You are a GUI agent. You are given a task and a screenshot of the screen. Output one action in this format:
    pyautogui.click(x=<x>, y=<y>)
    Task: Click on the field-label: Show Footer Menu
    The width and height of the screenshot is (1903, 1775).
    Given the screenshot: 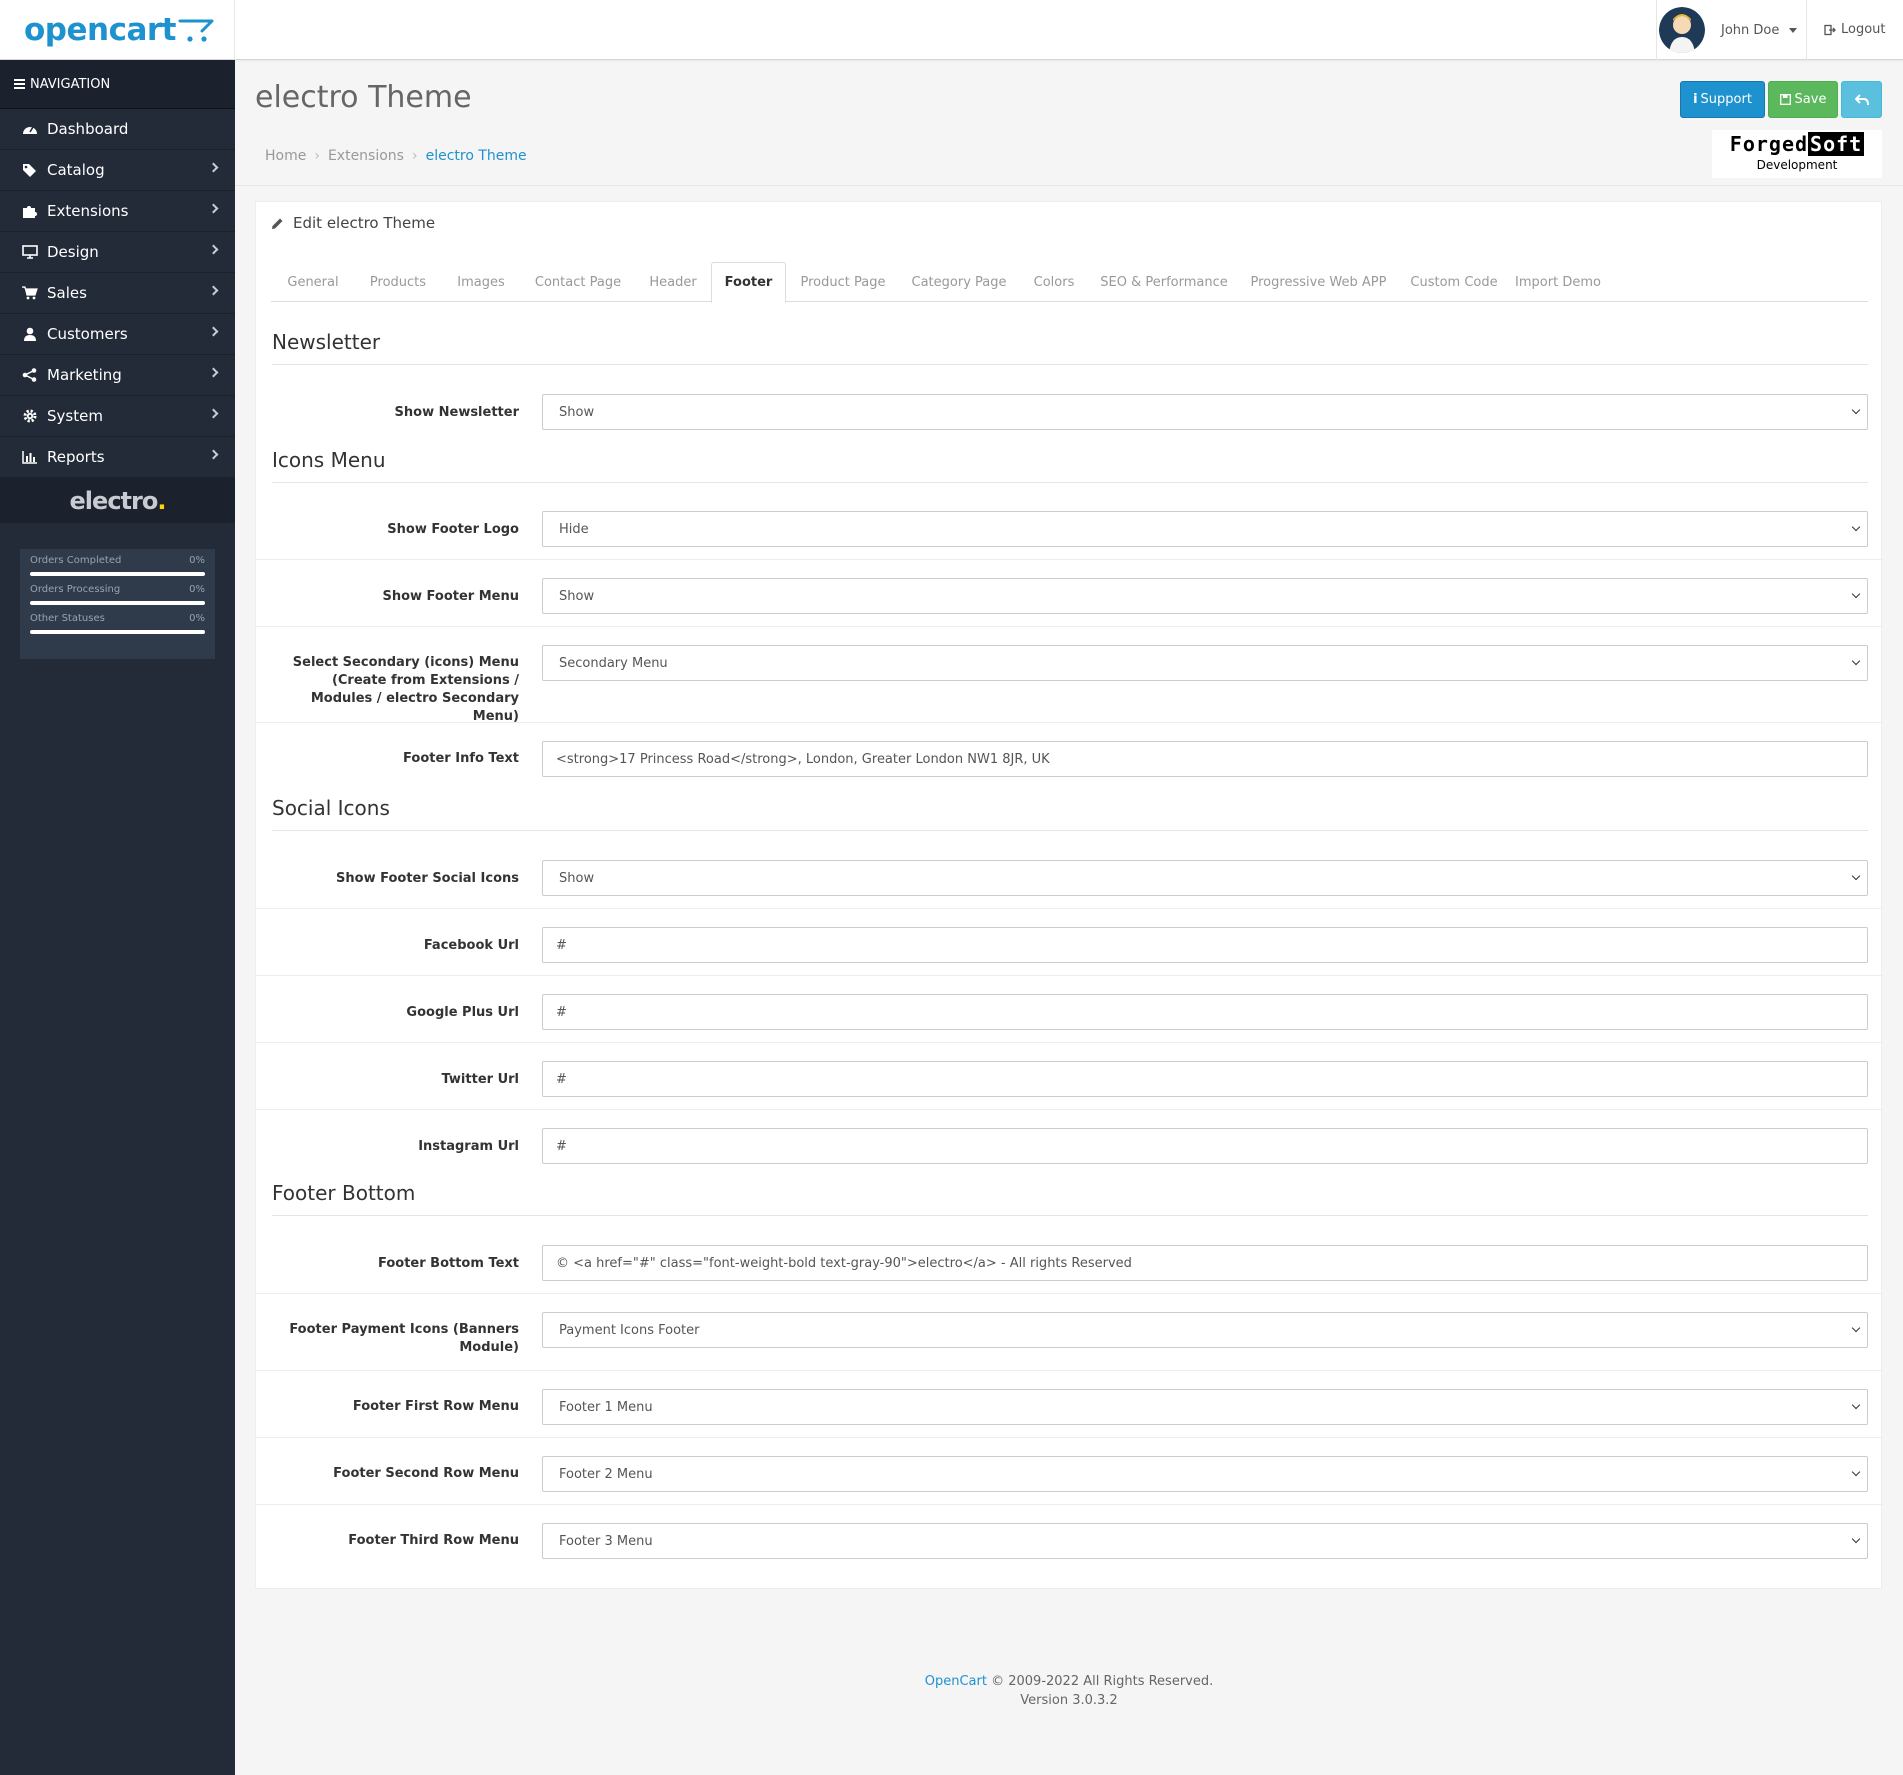 What is the action you would take?
    pyautogui.click(x=450, y=596)
    